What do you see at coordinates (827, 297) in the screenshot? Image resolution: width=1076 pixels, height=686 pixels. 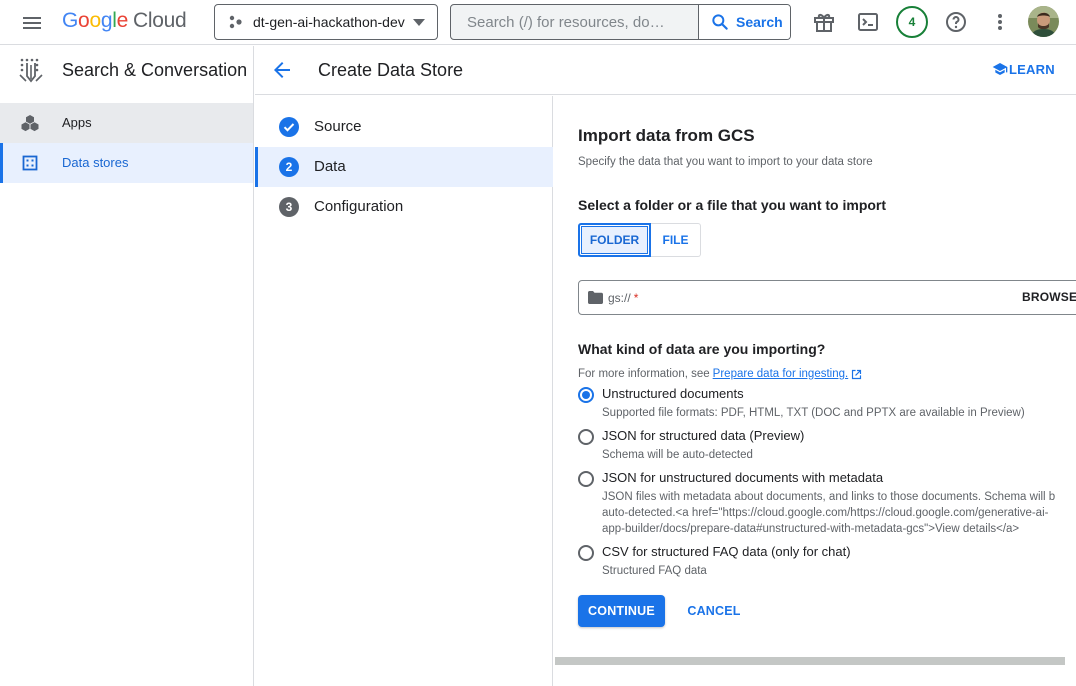 I see `gcs-path-field: gs://* BROWSE` at bounding box center [827, 297].